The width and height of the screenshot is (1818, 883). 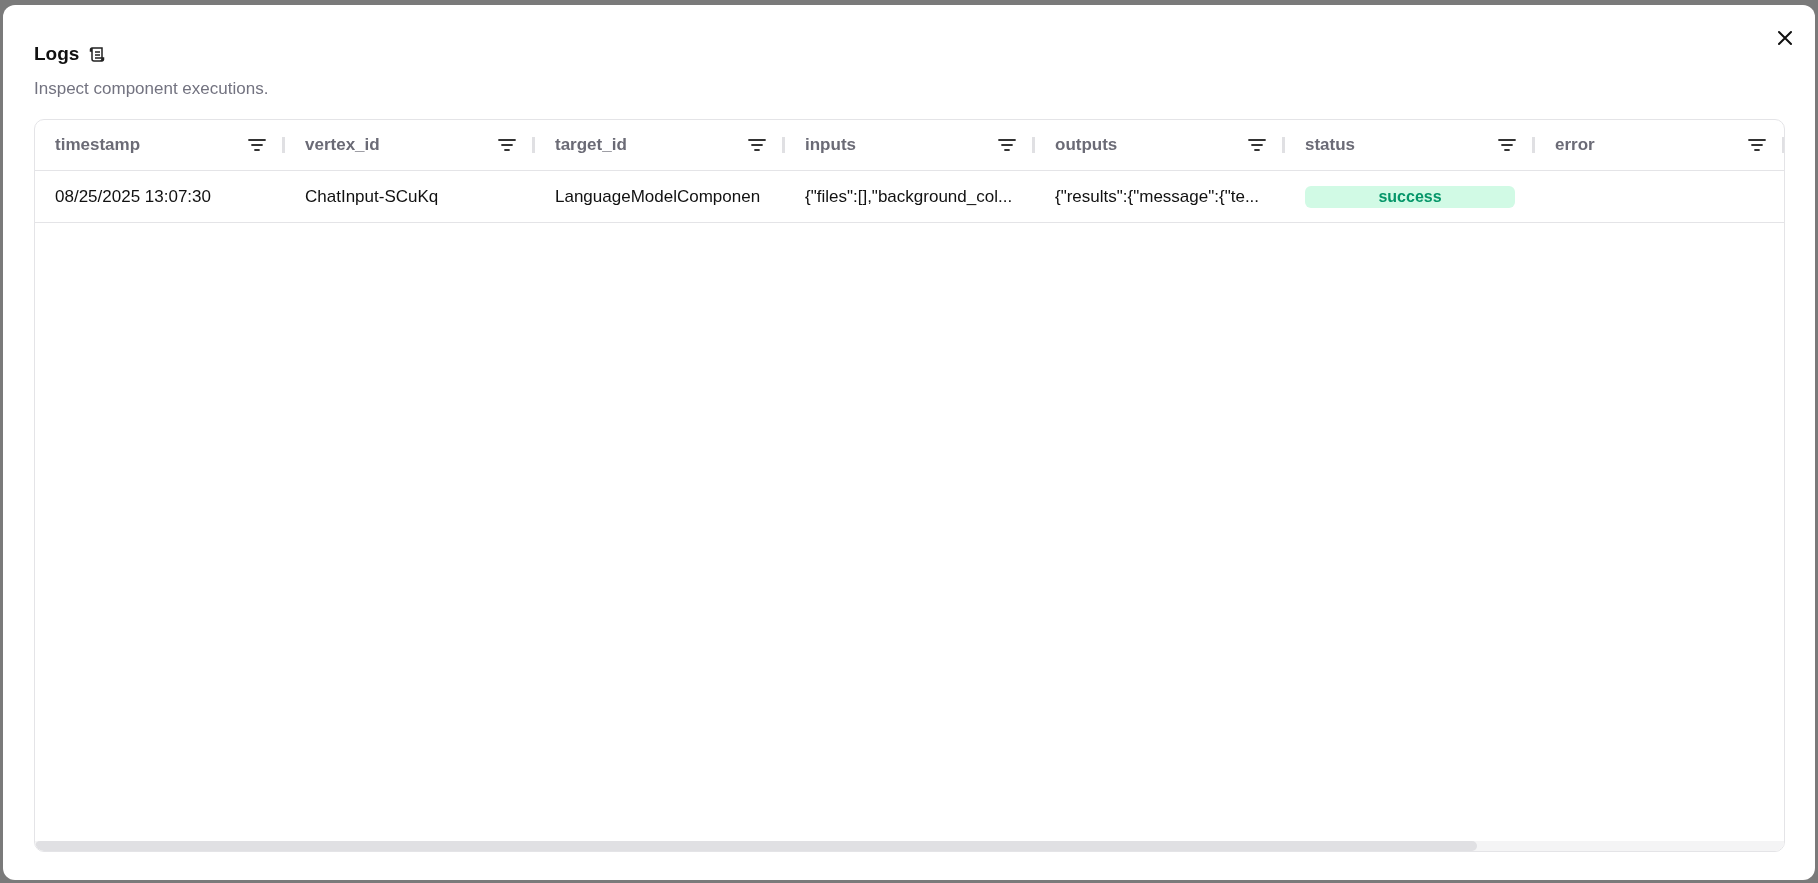 I want to click on column-header-label: outputs, so click(x=1087, y=145).